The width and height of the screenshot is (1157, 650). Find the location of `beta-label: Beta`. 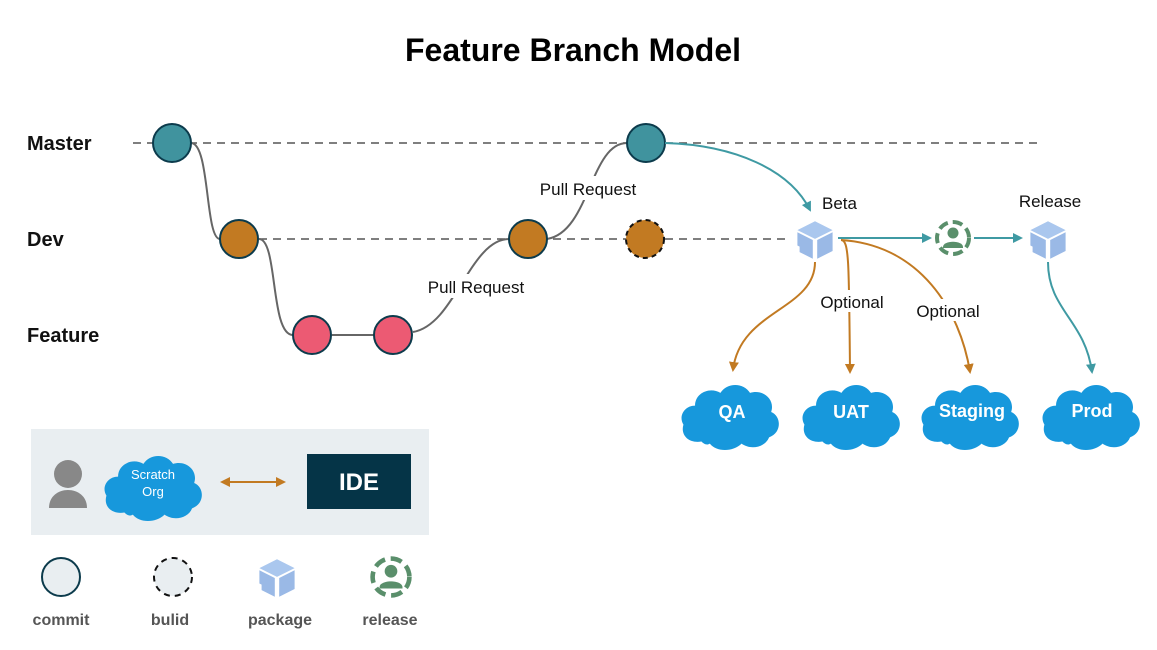

beta-label: Beta is located at coordinates (840, 203).